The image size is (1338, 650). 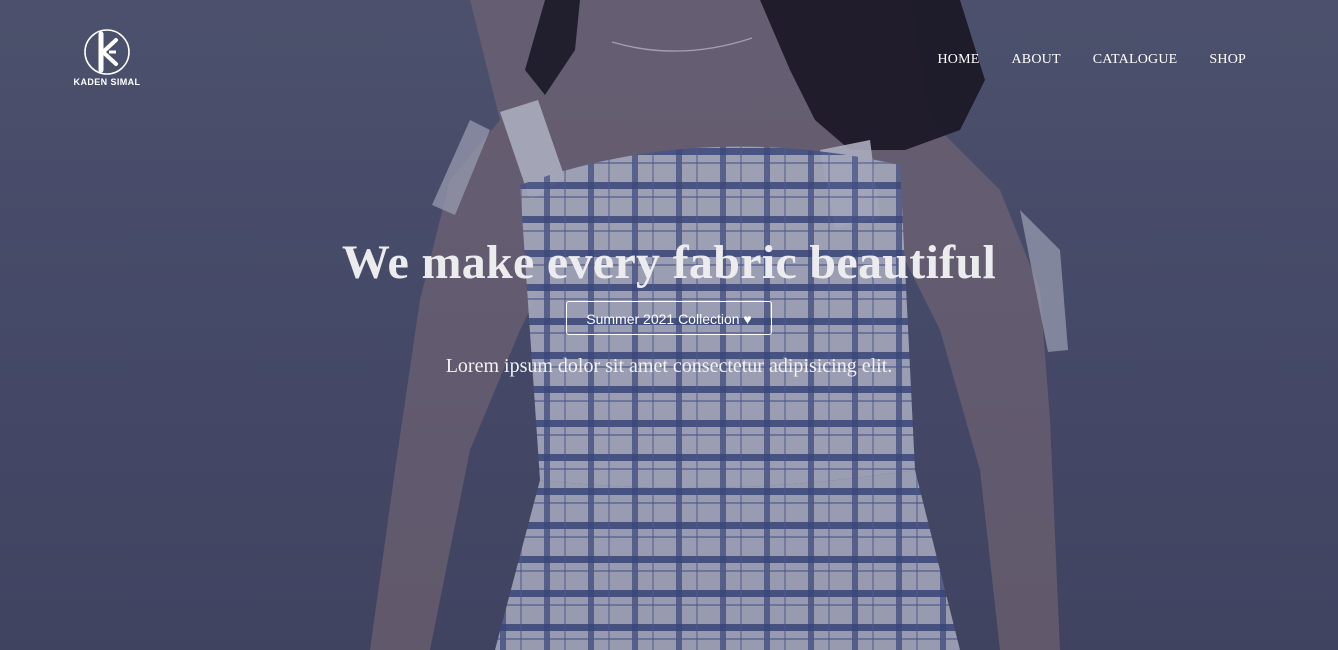 I want to click on brand-logo: KADEN SIMAL, so click(x=107, y=59).